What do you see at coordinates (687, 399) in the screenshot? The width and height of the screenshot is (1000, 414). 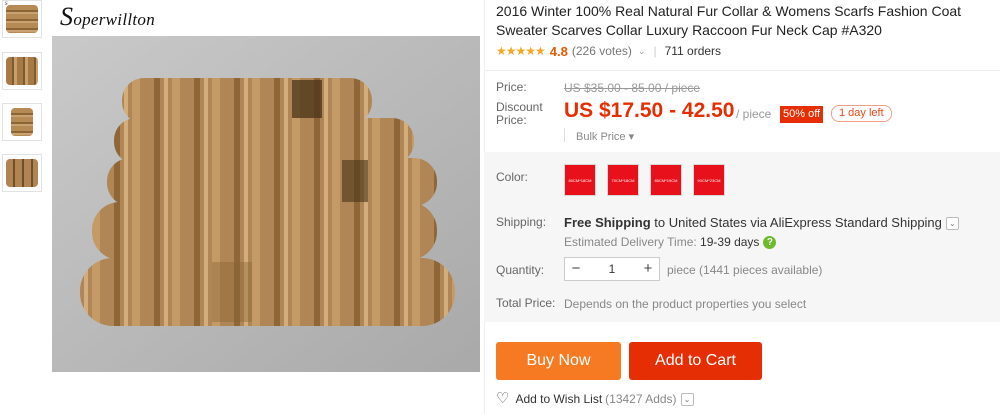 I see `wish-dropdown-icon: ⌄` at bounding box center [687, 399].